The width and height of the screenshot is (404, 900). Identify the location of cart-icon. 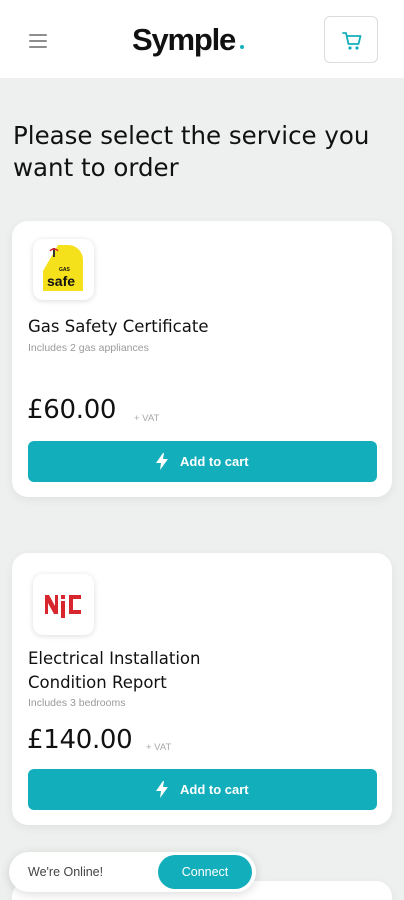
(352, 41).